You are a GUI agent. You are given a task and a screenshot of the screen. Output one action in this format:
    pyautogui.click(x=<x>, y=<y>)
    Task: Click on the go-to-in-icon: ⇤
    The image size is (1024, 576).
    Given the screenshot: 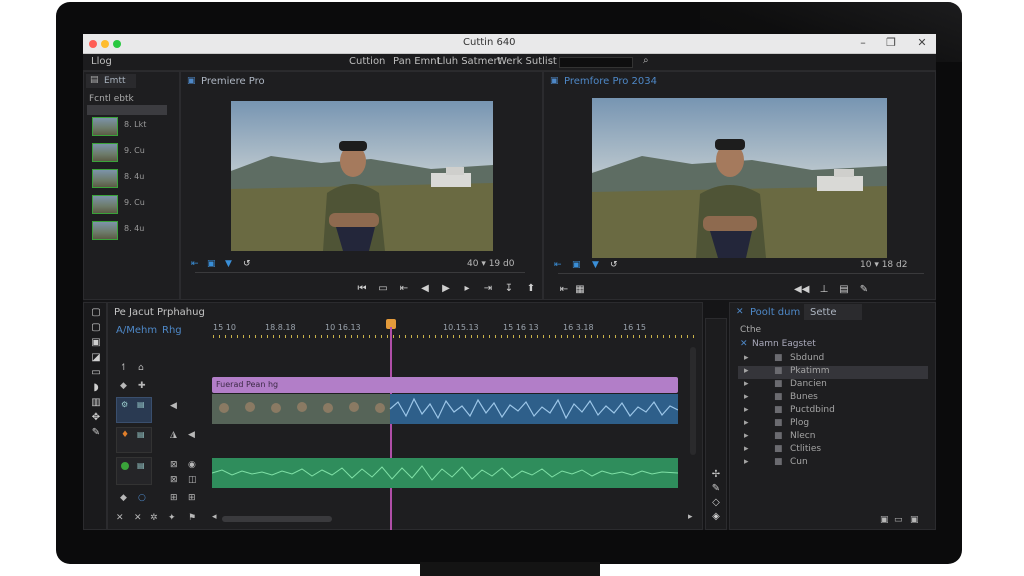 What is the action you would take?
    pyautogui.click(x=404, y=288)
    